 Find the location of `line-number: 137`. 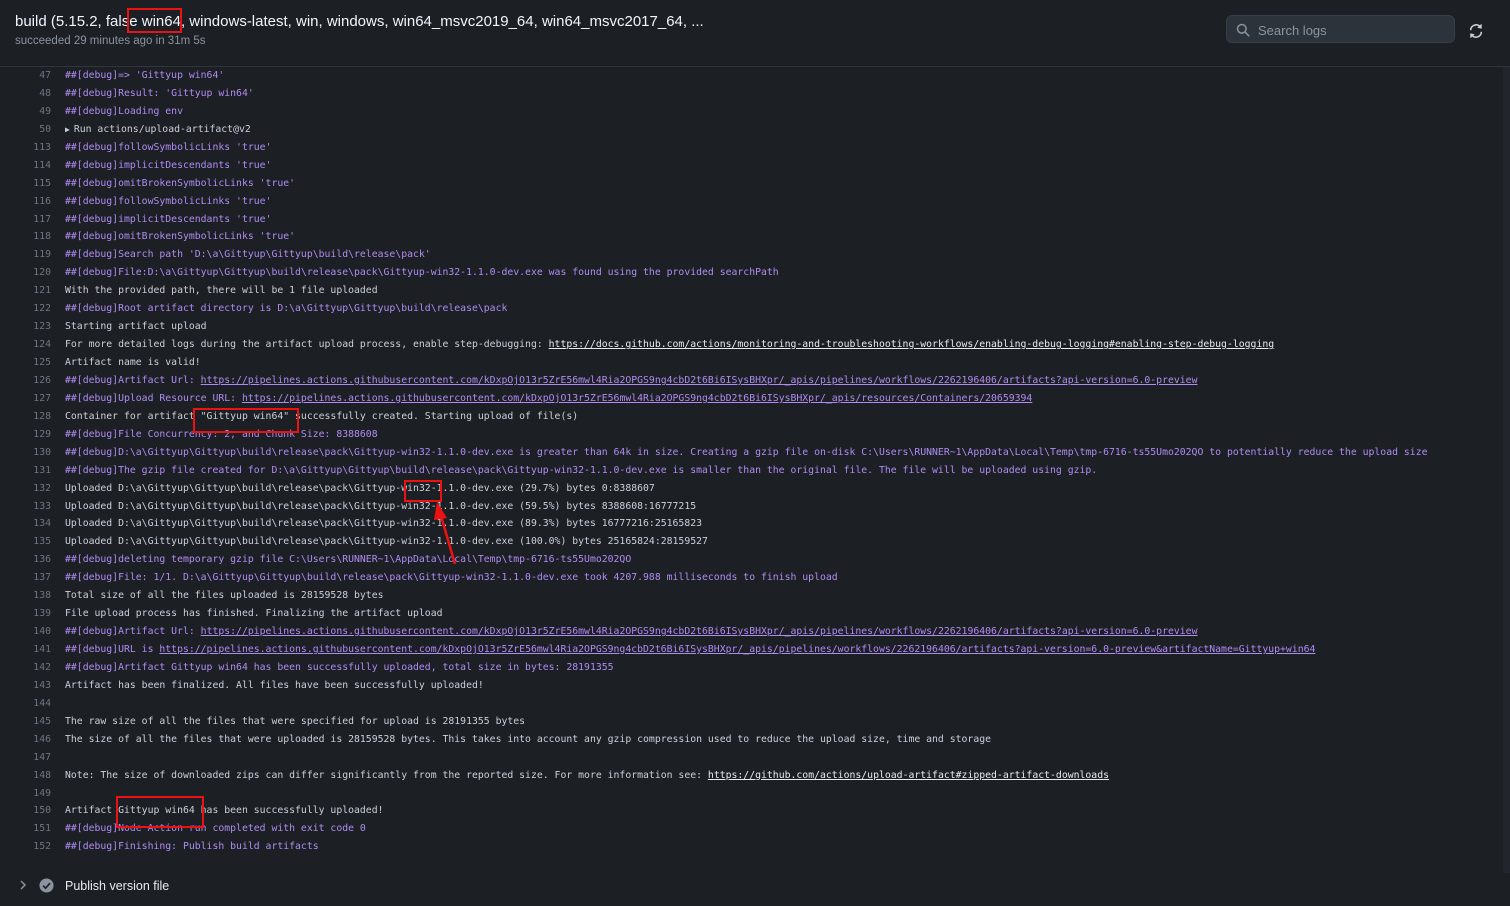

line-number: 137 is located at coordinates (25, 578).